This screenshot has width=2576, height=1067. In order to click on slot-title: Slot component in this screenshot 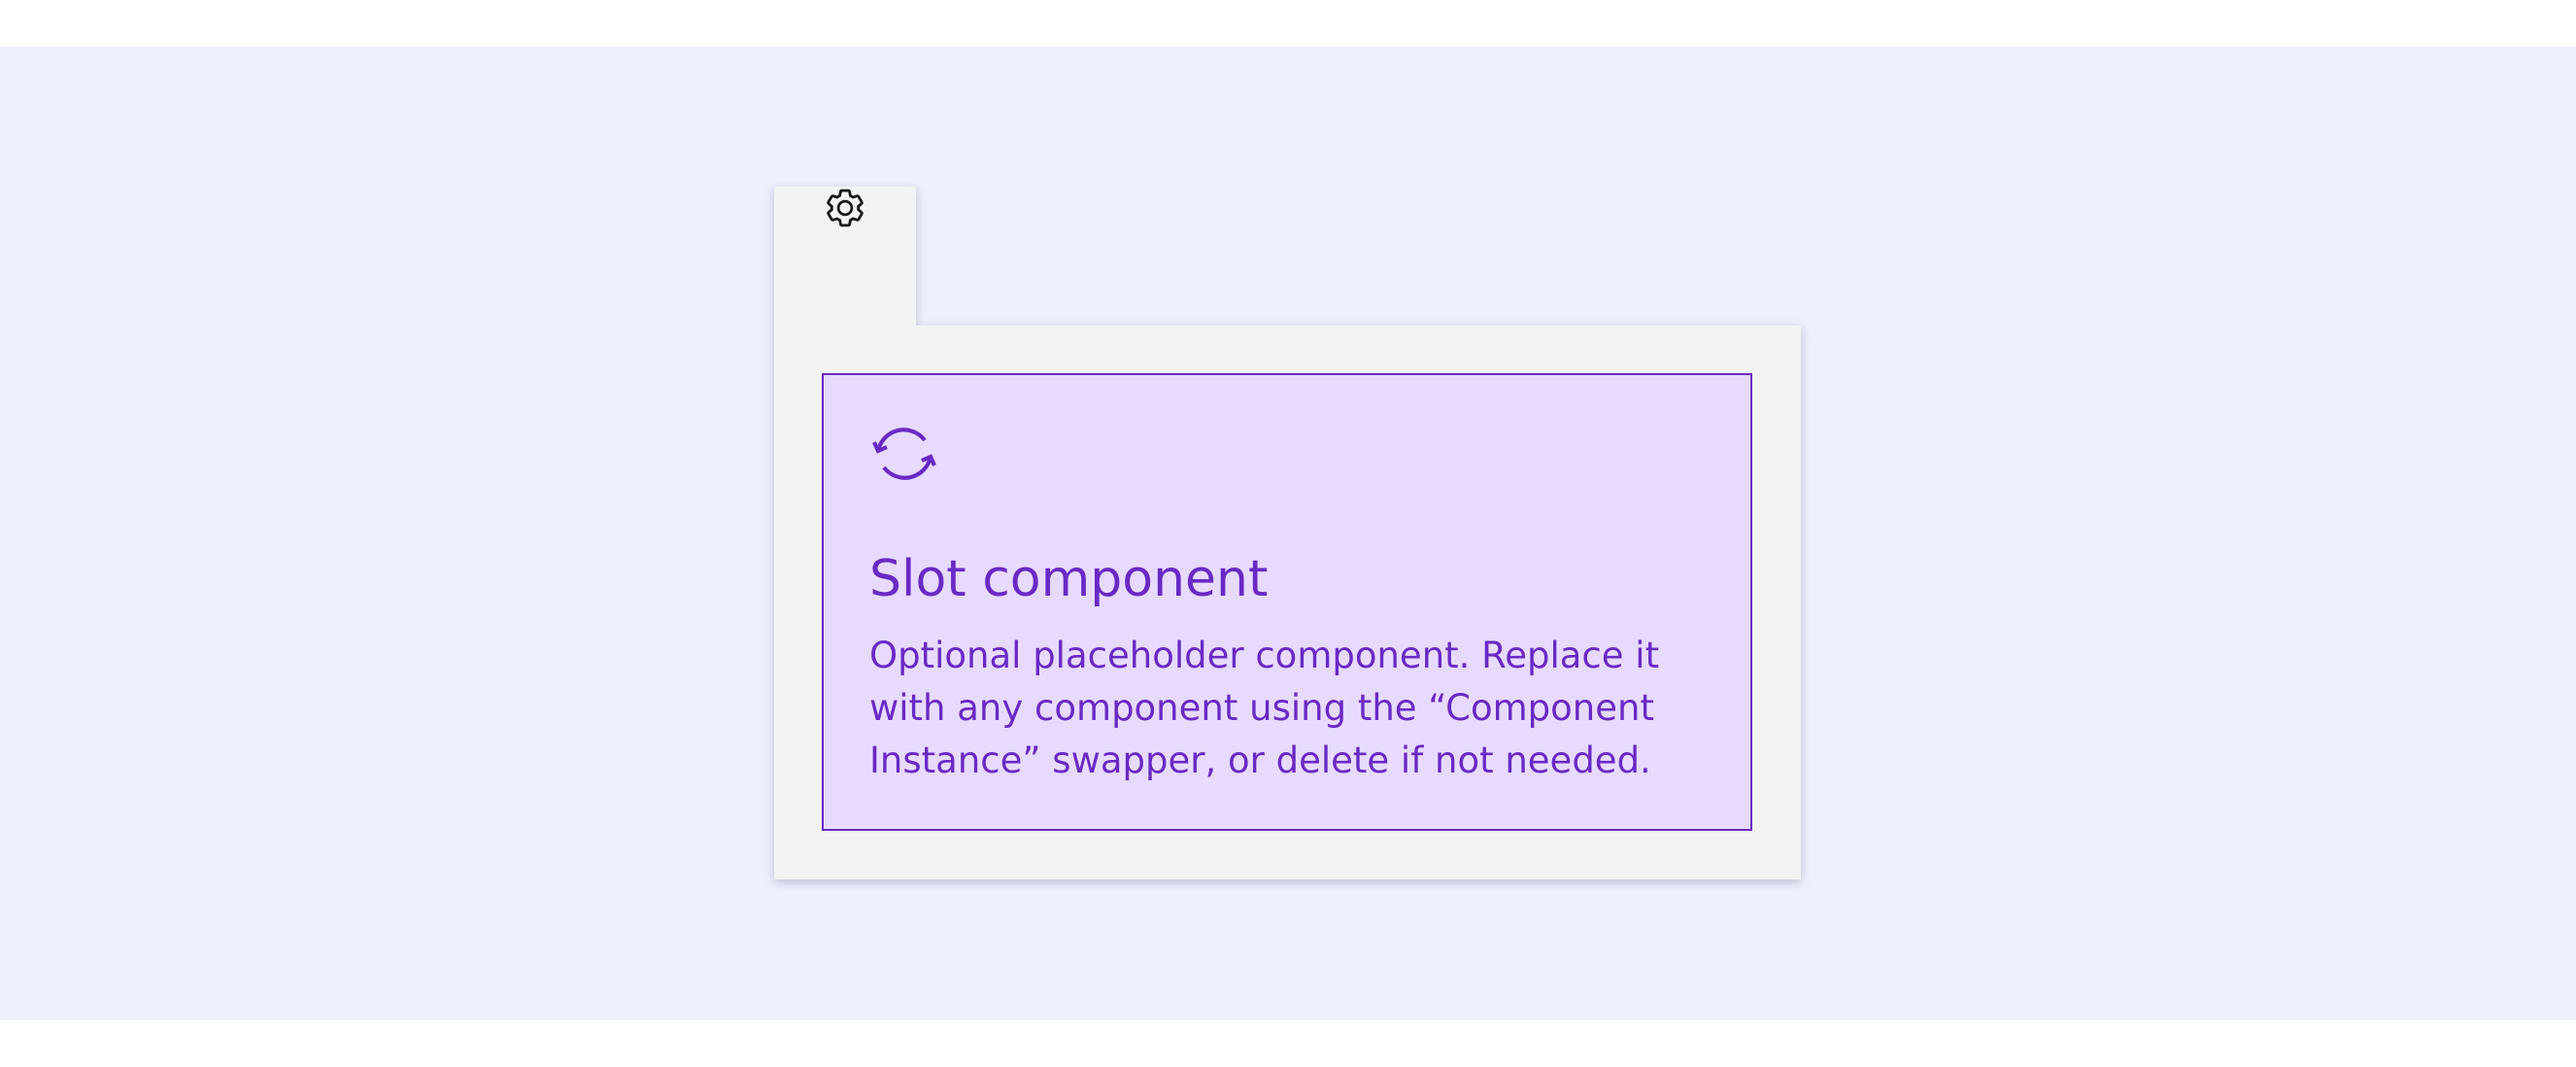, I will do `click(1069, 579)`.